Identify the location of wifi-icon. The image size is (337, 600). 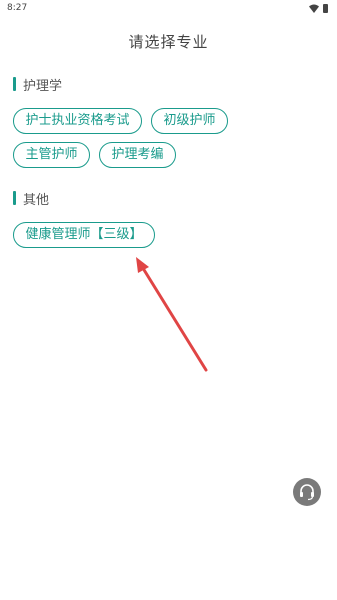
(314, 8).